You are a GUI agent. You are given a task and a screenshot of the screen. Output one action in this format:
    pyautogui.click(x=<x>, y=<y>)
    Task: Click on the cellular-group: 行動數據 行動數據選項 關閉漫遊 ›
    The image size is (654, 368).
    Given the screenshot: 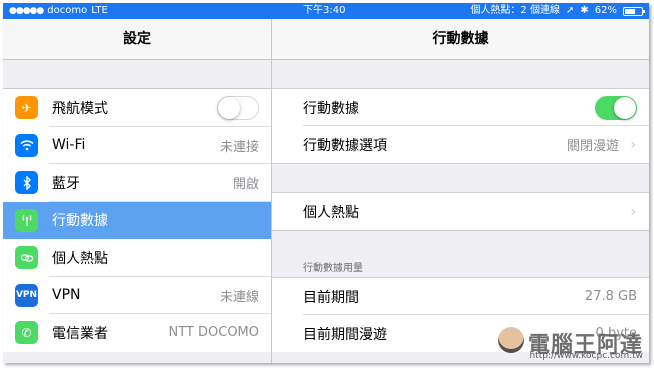 What is the action you would take?
    pyautogui.click(x=460, y=126)
    